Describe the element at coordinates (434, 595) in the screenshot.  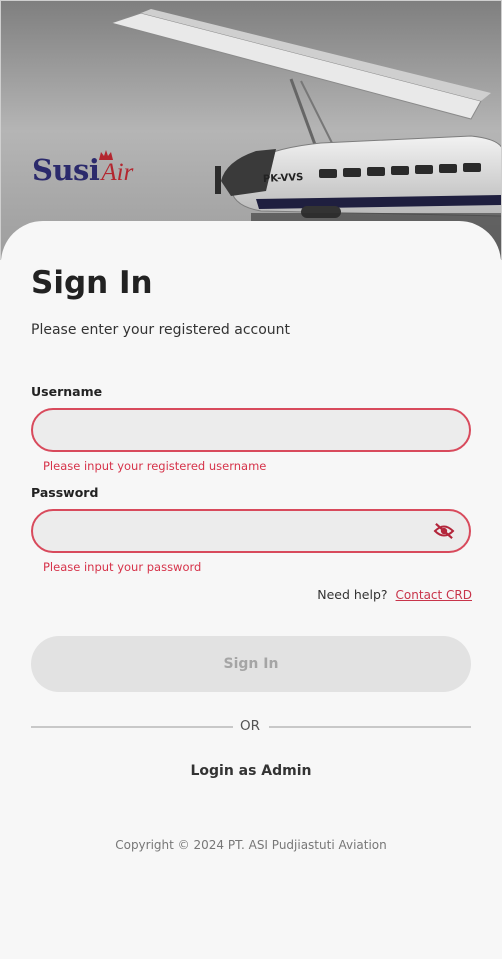
I see `contact-crd-link: Contact CRD` at that location.